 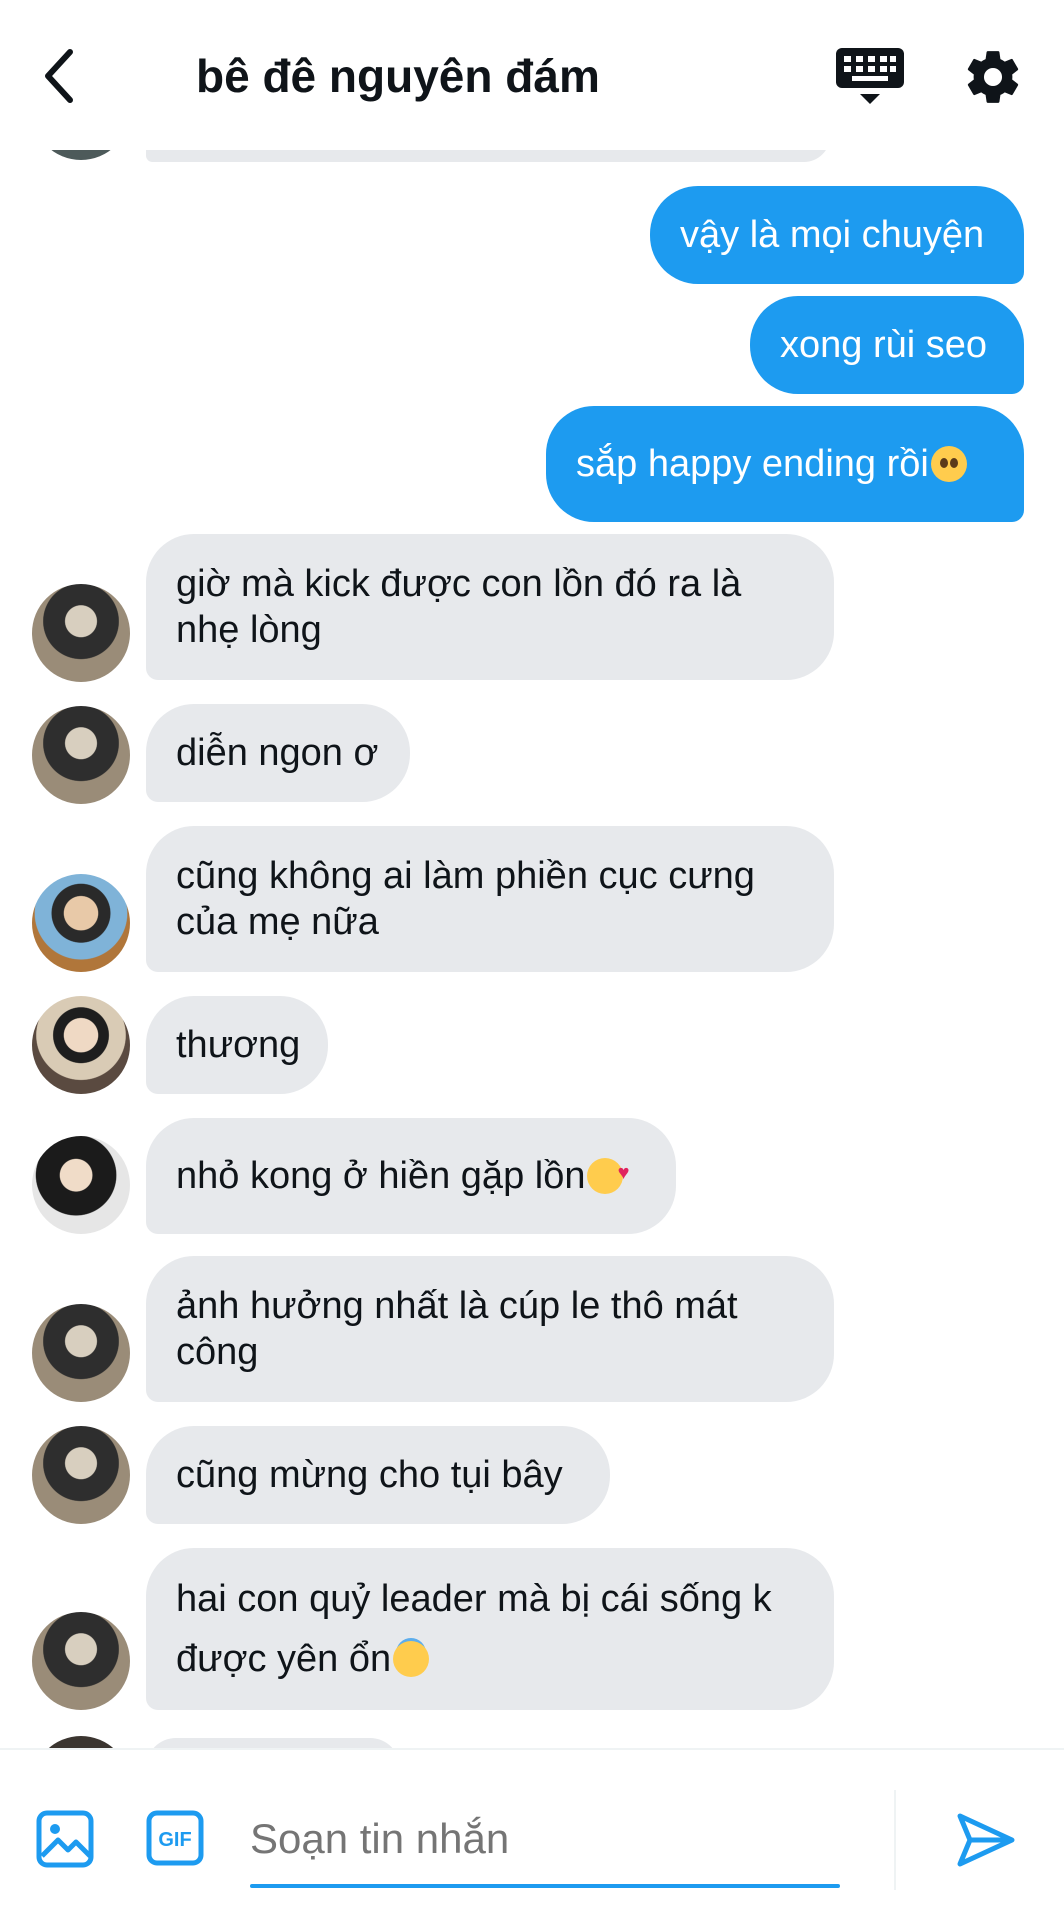 I want to click on message-text: diễn ngon ơ, so click(x=277, y=753).